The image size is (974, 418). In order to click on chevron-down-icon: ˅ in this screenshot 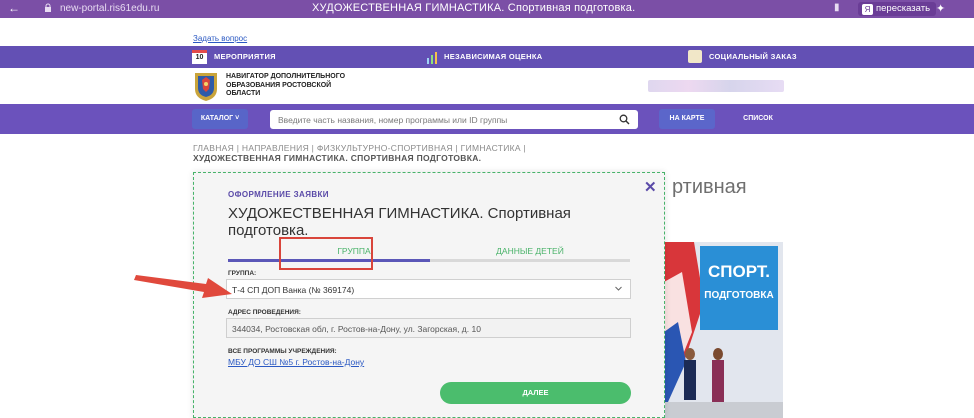, I will do `click(237, 118)`.